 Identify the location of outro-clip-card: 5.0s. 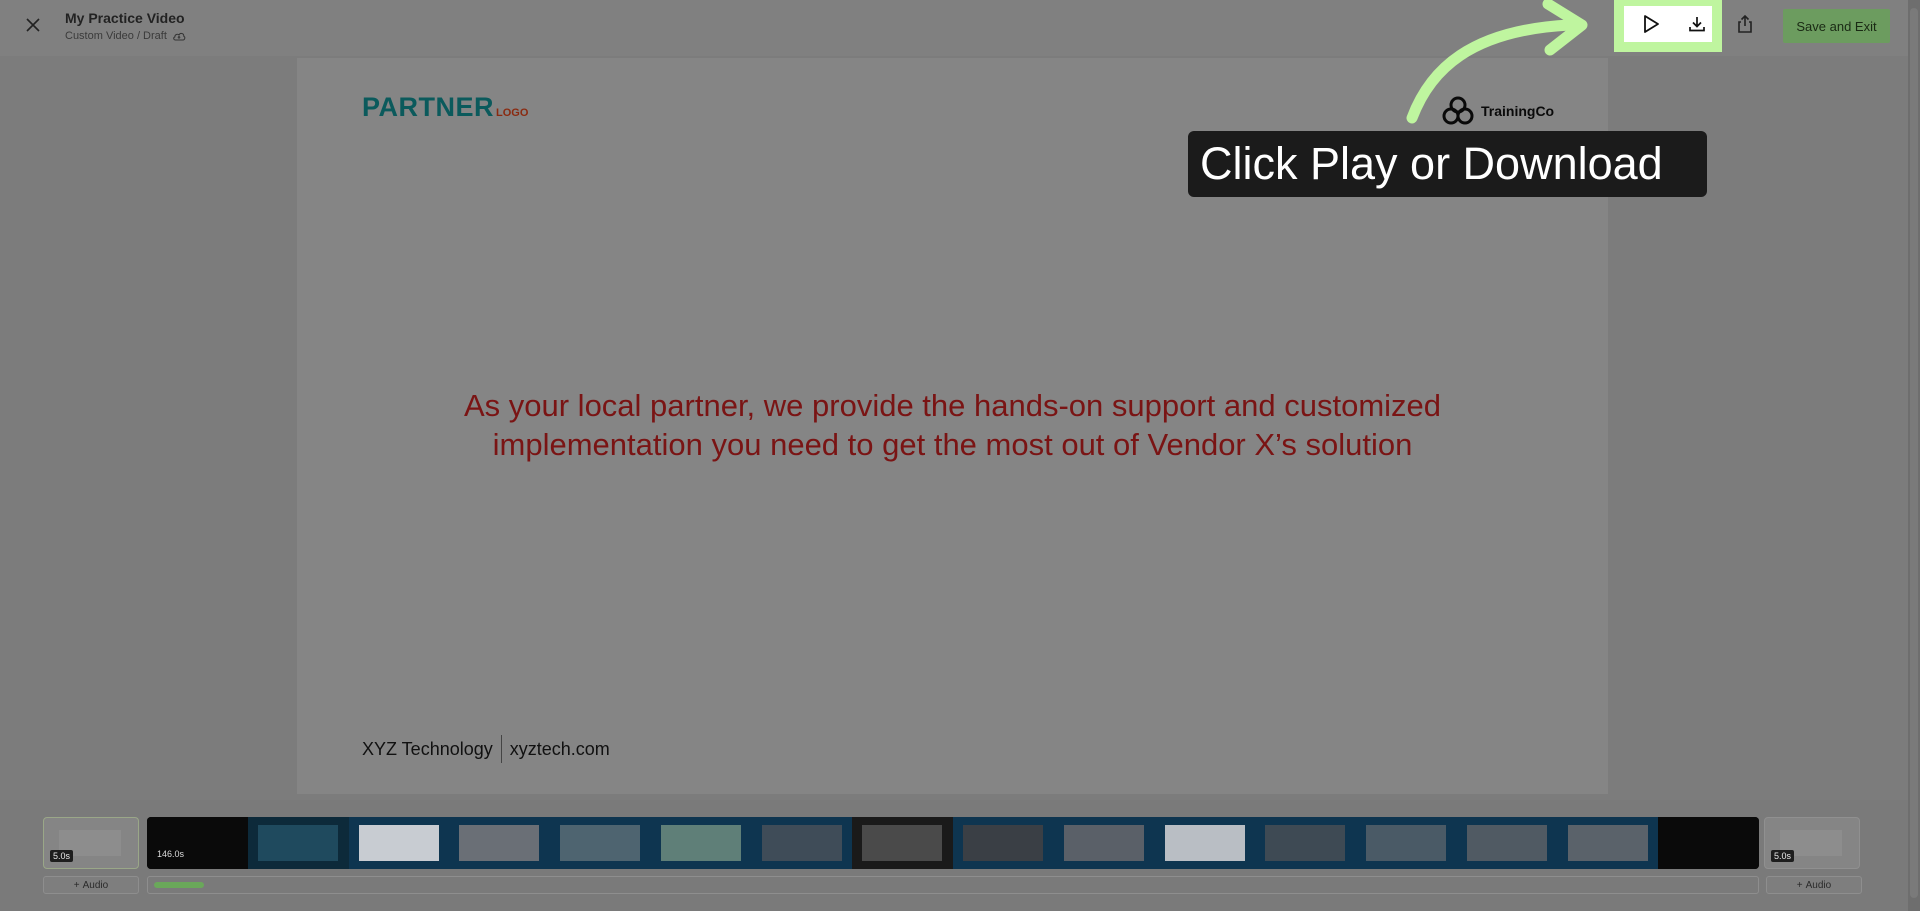
(1812, 843).